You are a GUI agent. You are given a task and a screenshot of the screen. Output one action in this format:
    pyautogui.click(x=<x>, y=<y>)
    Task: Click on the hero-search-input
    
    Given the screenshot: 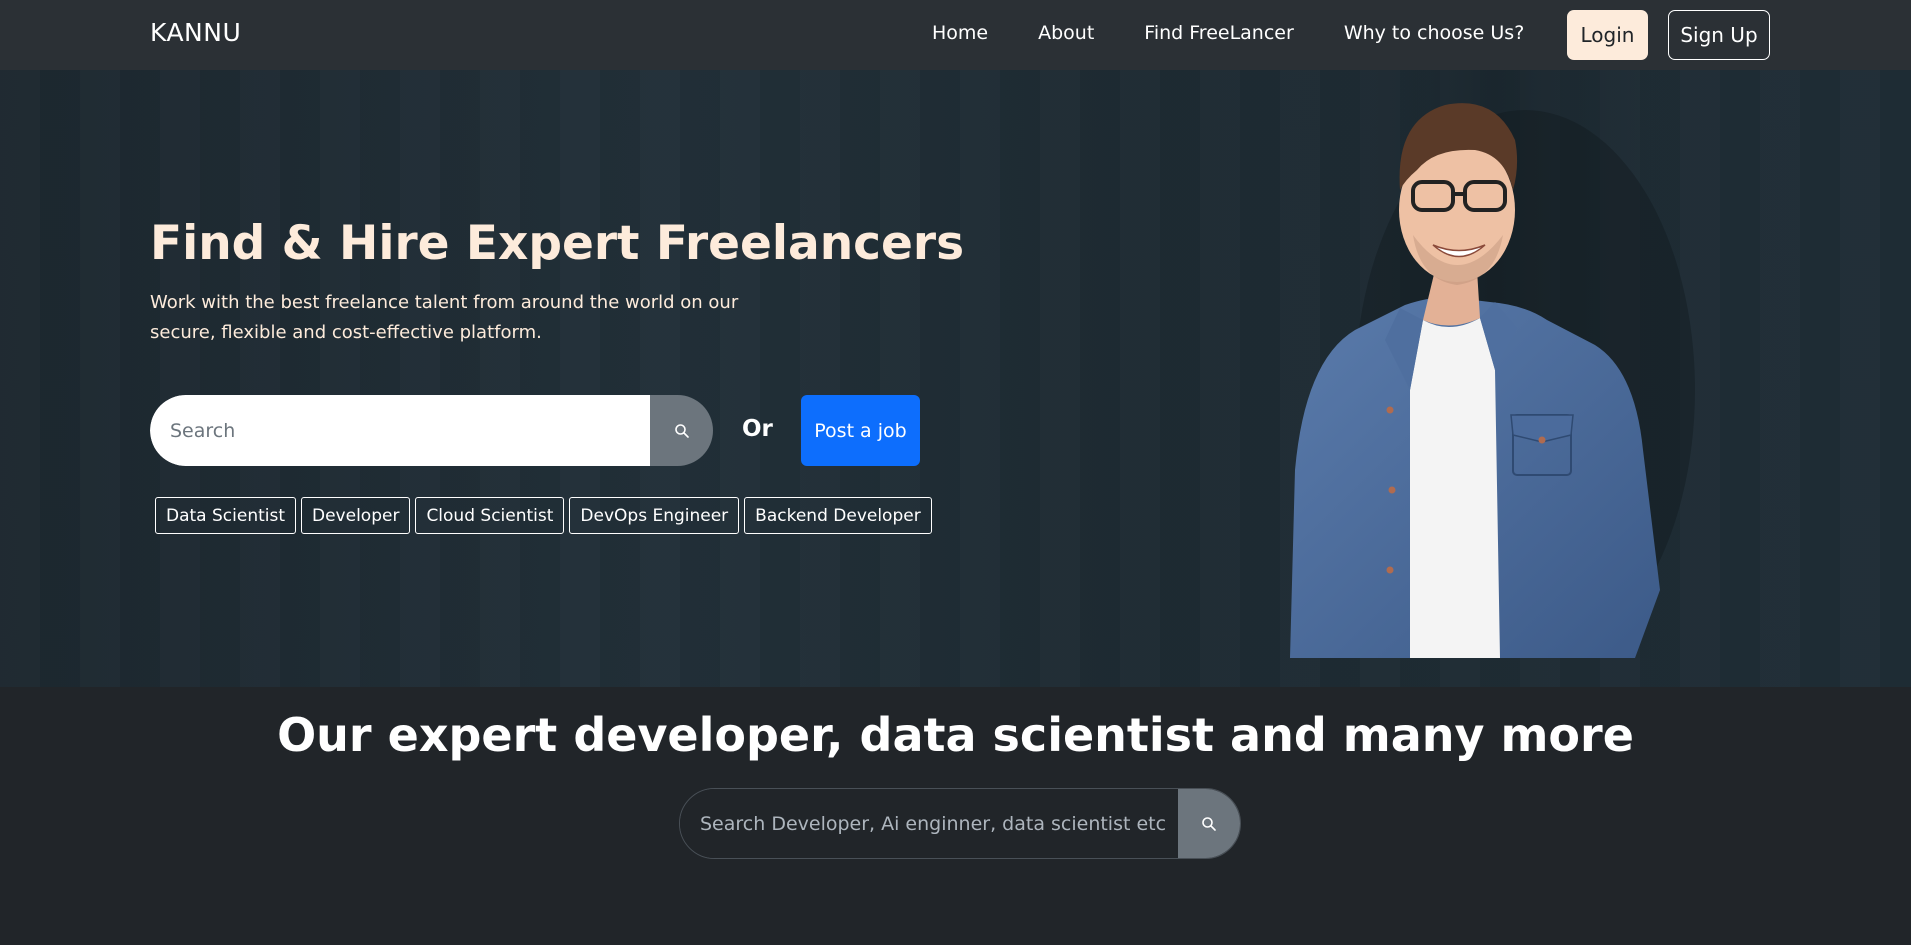 What is the action you would take?
    pyautogui.click(x=400, y=430)
    